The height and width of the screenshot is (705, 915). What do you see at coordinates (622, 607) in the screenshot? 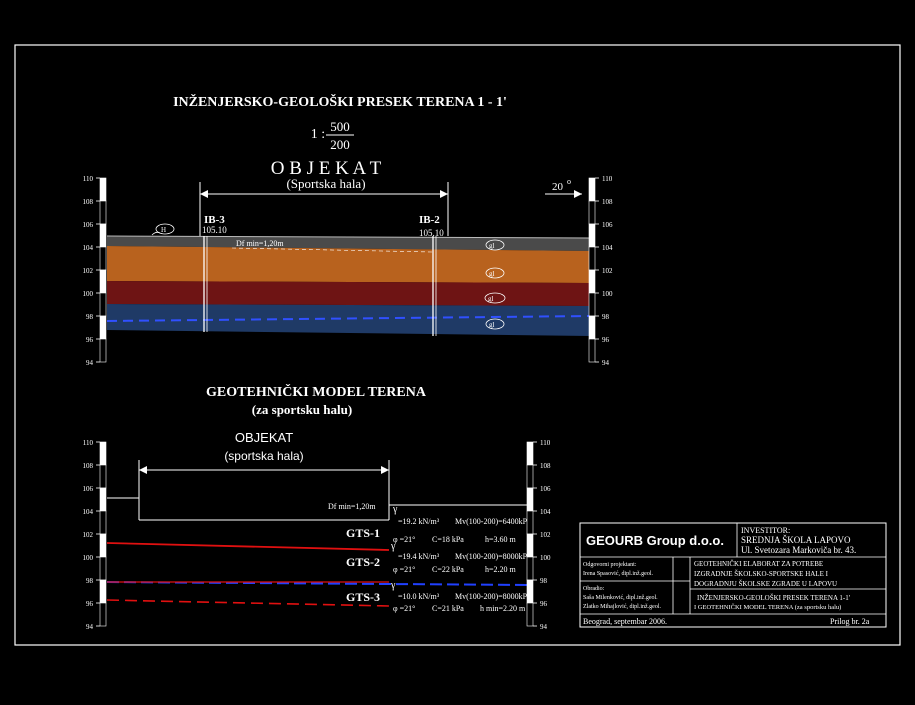
I see `made-name2: Zlatko Mihajlović, dipl.inž.geol.` at bounding box center [622, 607].